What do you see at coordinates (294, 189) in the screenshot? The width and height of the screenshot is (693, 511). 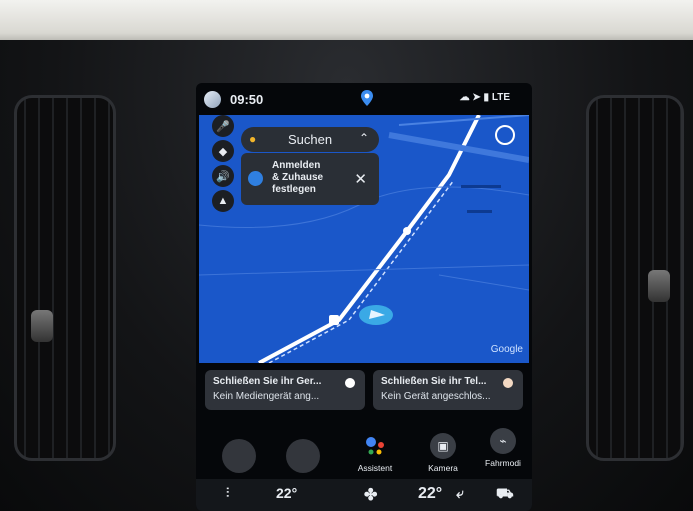 I see `login-line3: festlegen` at bounding box center [294, 189].